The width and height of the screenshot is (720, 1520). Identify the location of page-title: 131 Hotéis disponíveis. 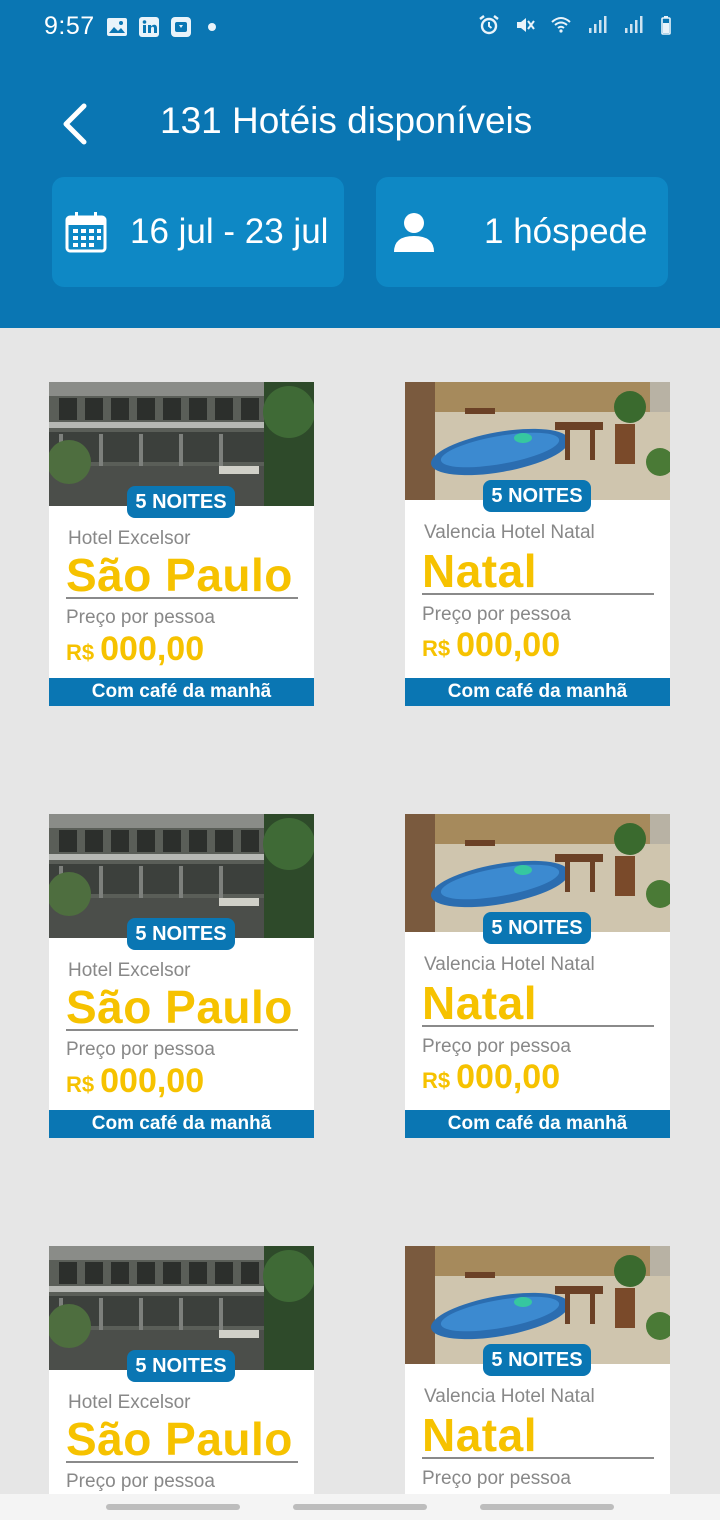
(346, 120).